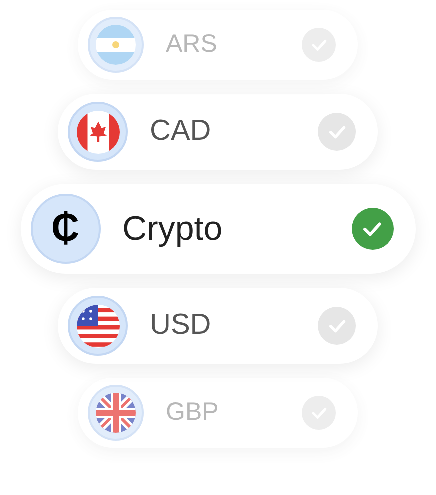 This screenshot has width=436, height=495. Describe the element at coordinates (218, 132) in the screenshot. I see `currency-option: CAD` at that location.